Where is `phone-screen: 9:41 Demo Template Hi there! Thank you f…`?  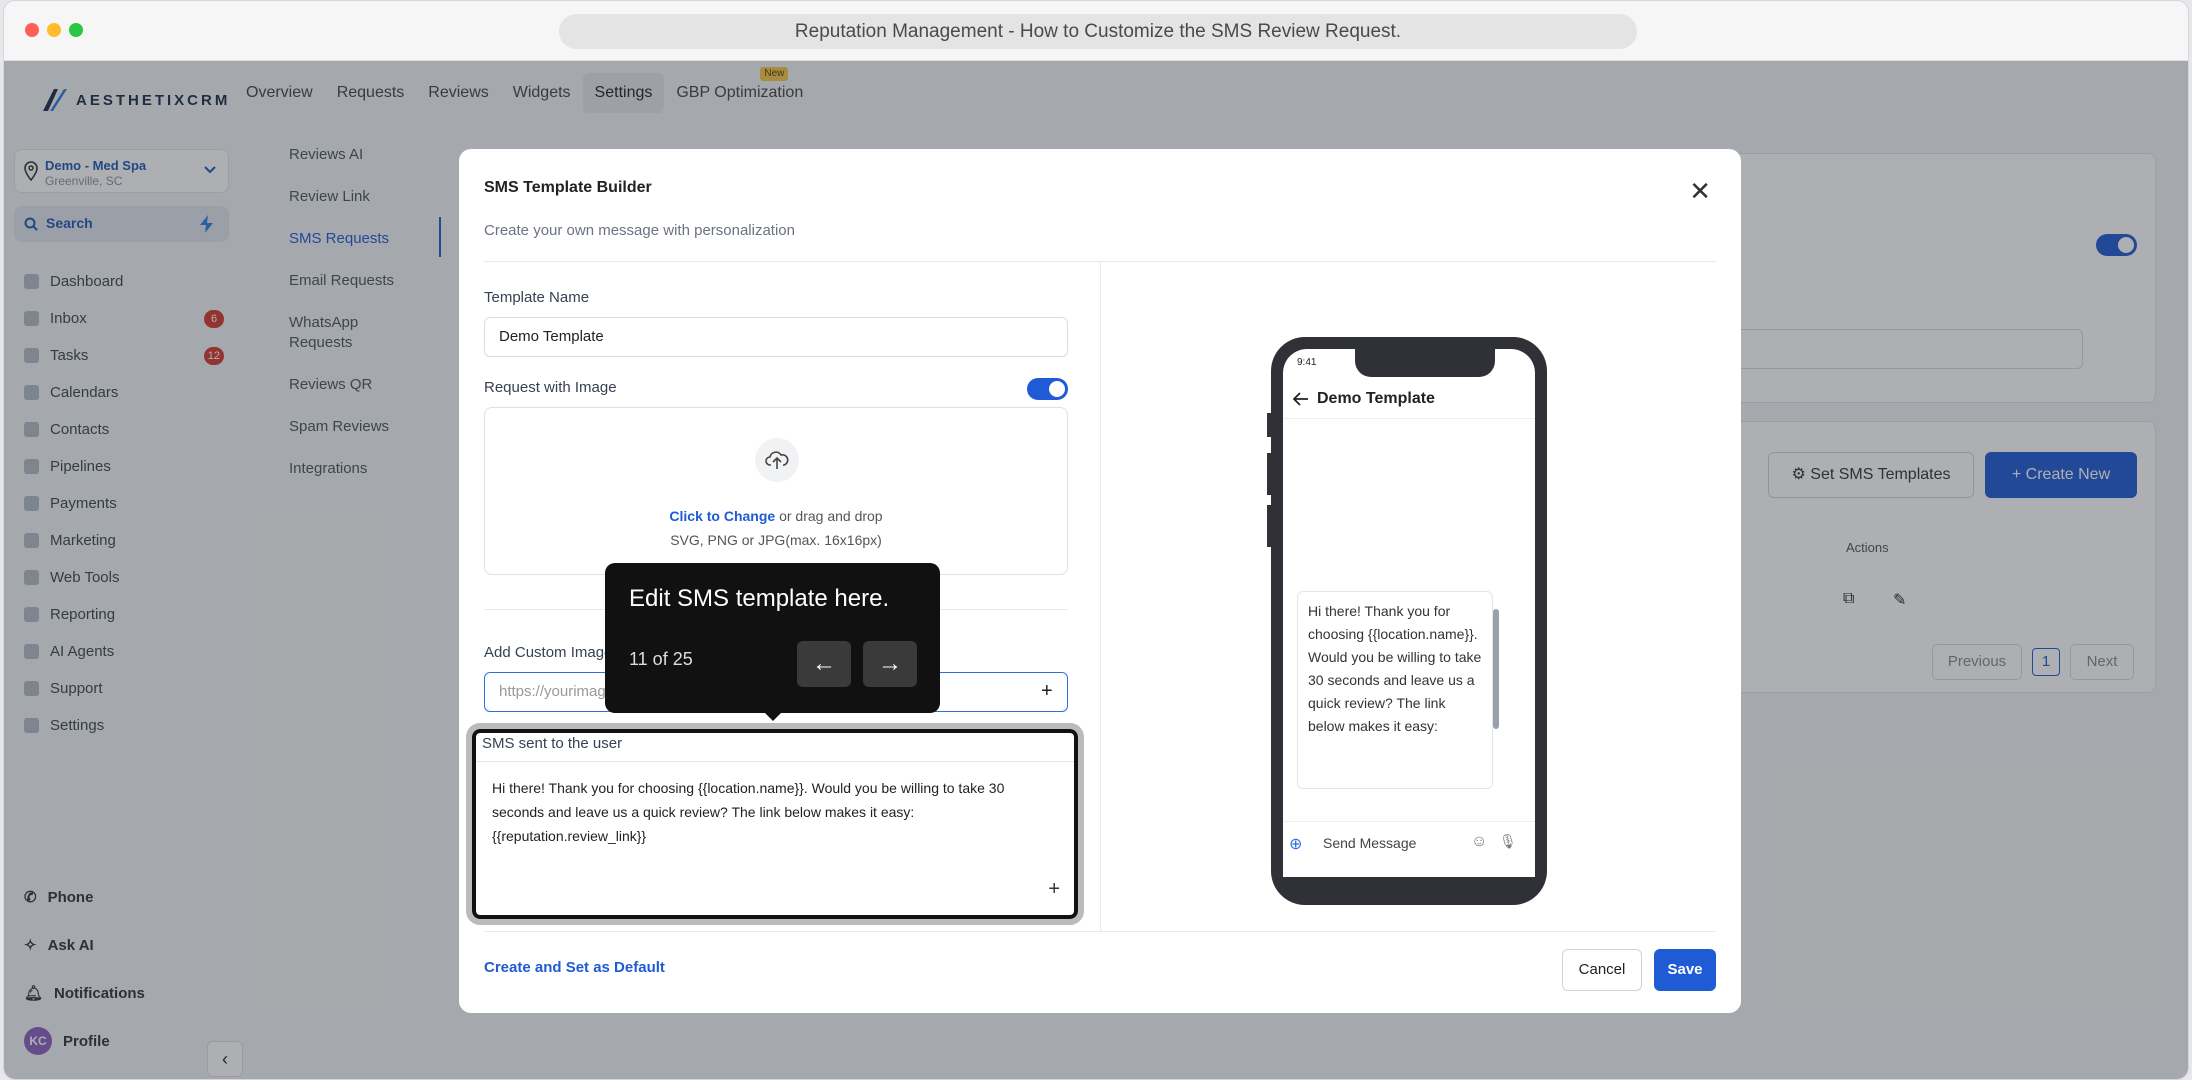 phone-screen: 9:41 Demo Template Hi there! Thank you f… is located at coordinates (1409, 613).